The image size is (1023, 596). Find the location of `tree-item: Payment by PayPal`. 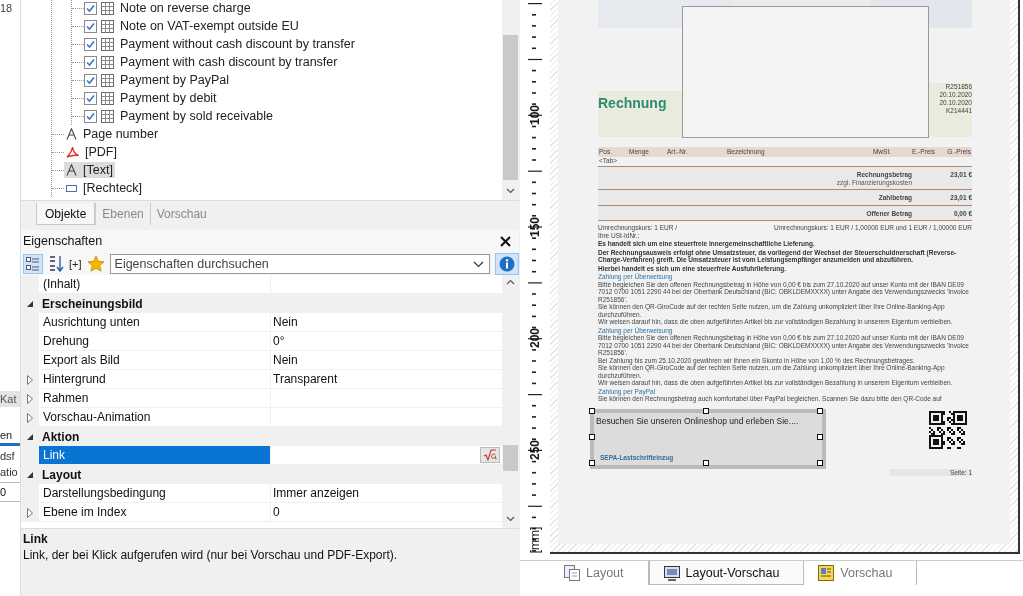

tree-item: Payment by PayPal is located at coordinates (165, 80).